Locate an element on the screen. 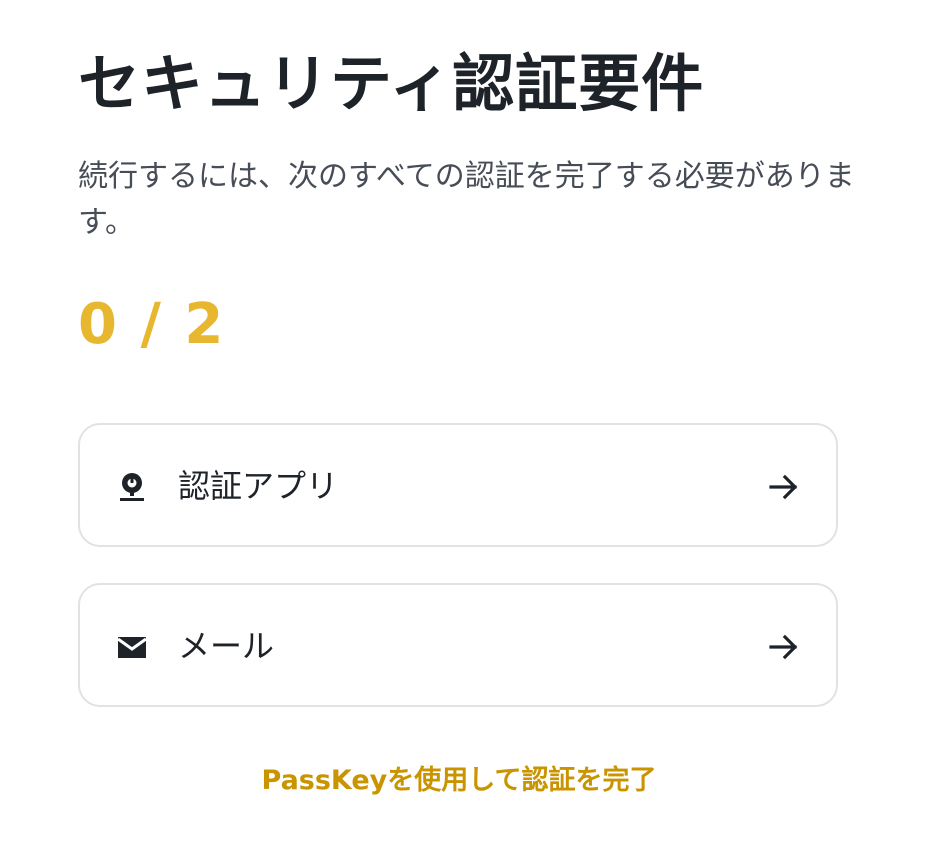 This screenshot has width=946, height=852. email-option: メール is located at coordinates (458, 645).